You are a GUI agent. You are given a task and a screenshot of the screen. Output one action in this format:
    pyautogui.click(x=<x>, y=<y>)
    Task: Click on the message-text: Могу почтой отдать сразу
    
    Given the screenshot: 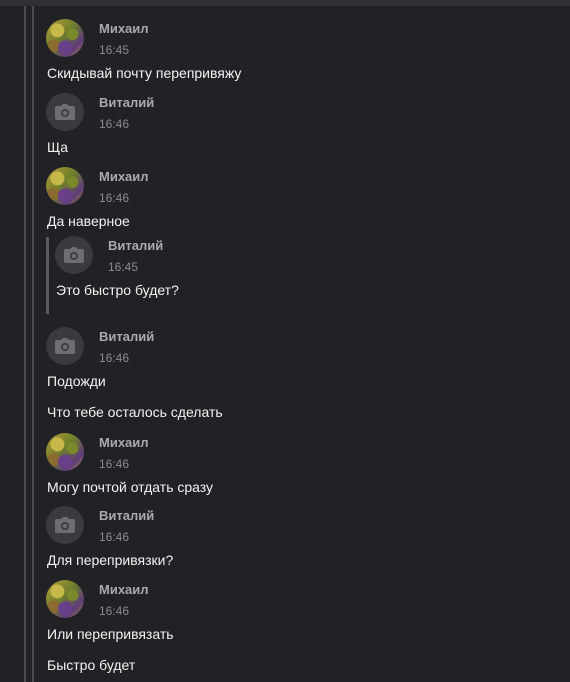 What is the action you would take?
    pyautogui.click(x=130, y=487)
    